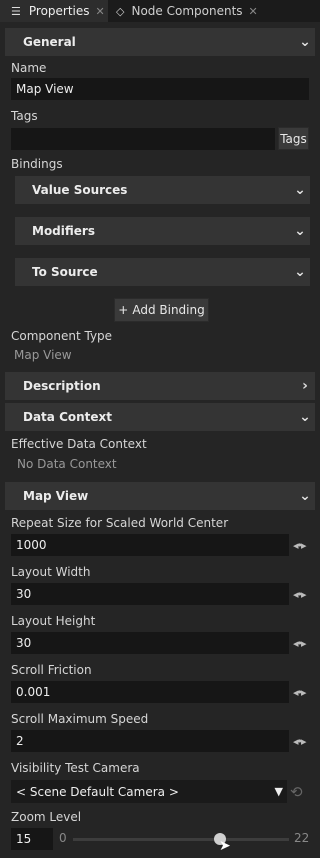 The width and height of the screenshot is (320, 858). I want to click on repeat-size-label: Repeat Size for Scaled World Center, so click(120, 523).